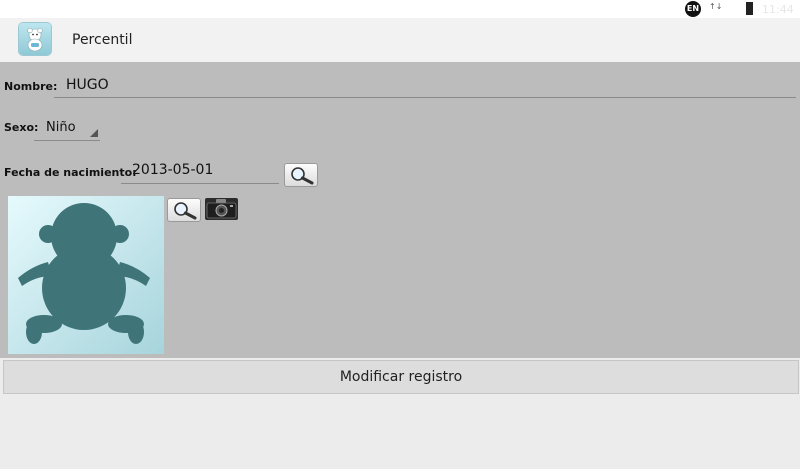 This screenshot has height=469, width=800. I want to click on photo-search-button, so click(184, 210).